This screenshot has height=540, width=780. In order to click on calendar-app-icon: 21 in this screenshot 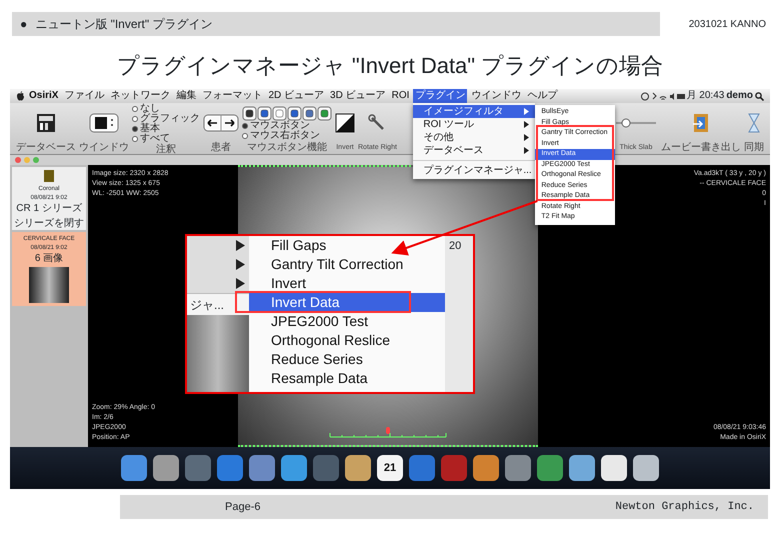, I will do `click(390, 468)`.